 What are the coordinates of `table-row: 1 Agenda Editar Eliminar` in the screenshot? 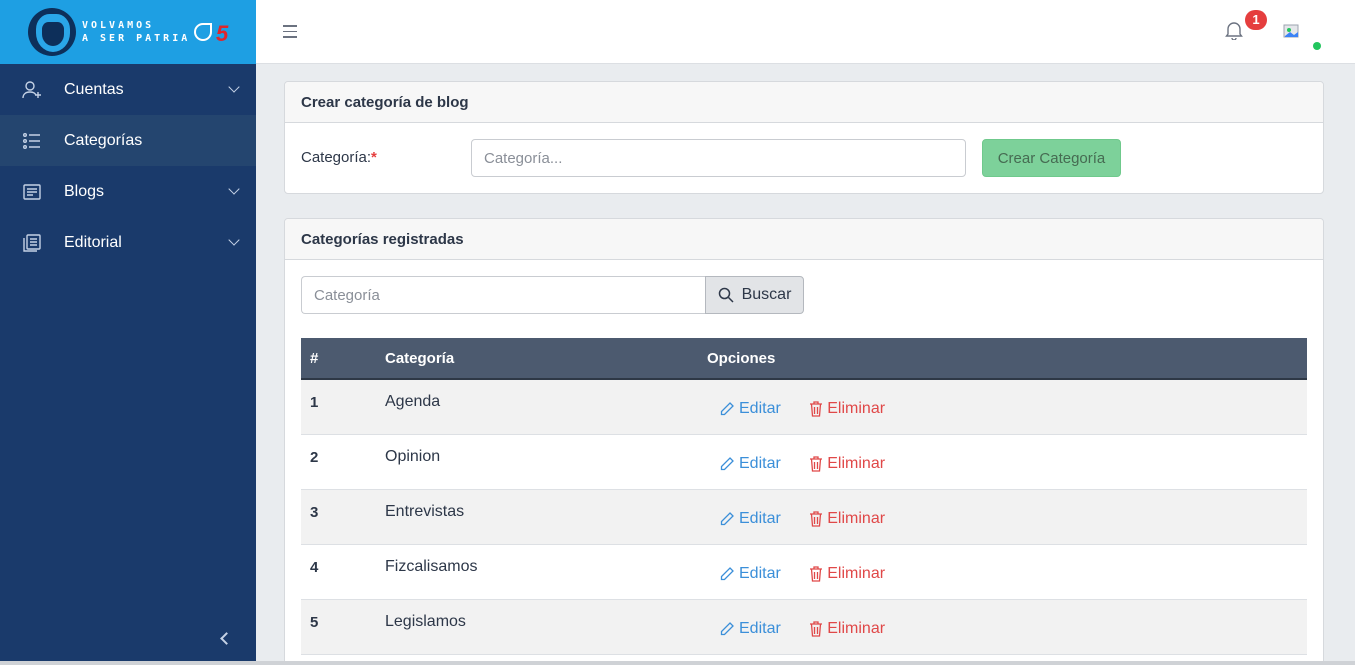 It's located at (804, 406).